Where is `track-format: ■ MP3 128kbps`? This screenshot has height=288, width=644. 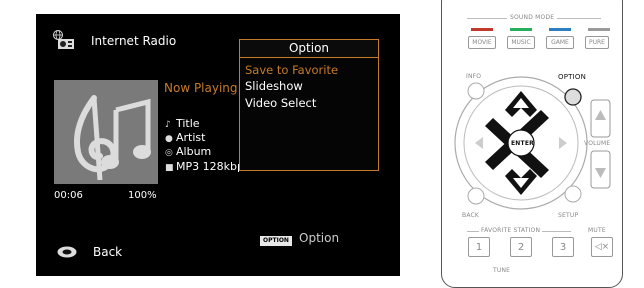 track-format: ■ MP3 128kbps is located at coordinates (207, 166).